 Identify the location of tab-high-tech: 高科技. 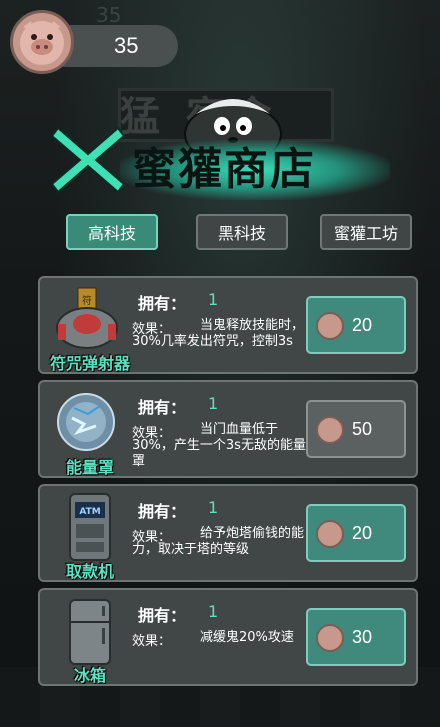
(112, 232).